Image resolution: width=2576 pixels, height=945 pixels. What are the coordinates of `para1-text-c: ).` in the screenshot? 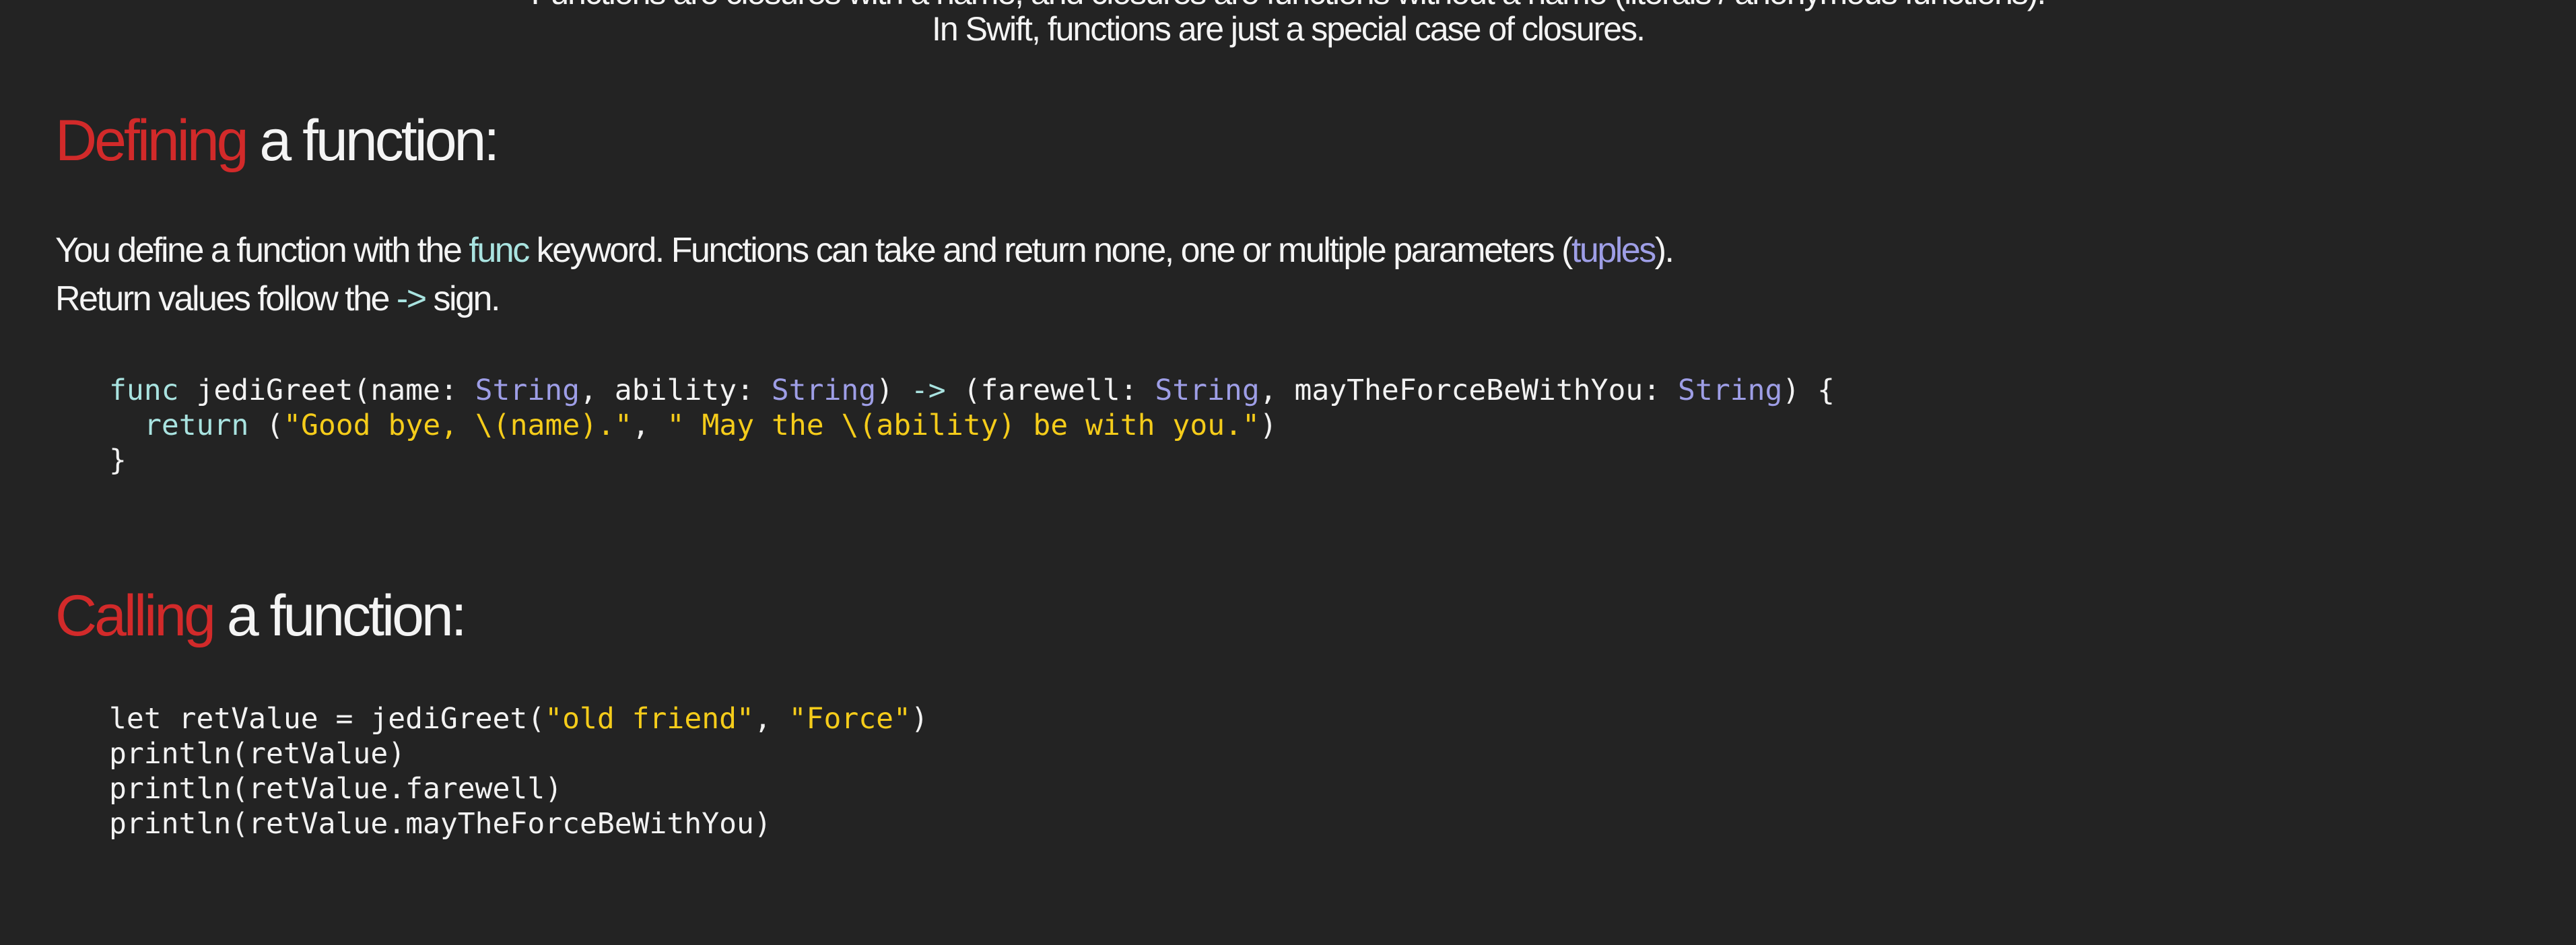 It's located at (1664, 251).